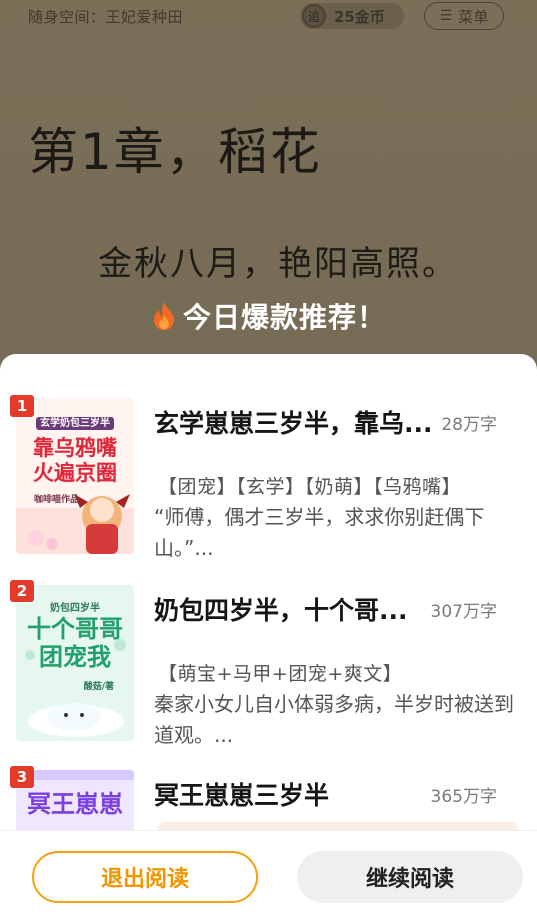 The image size is (537, 922). I want to click on promo-heading-text: 今日爆款推荐！, so click(284, 317).